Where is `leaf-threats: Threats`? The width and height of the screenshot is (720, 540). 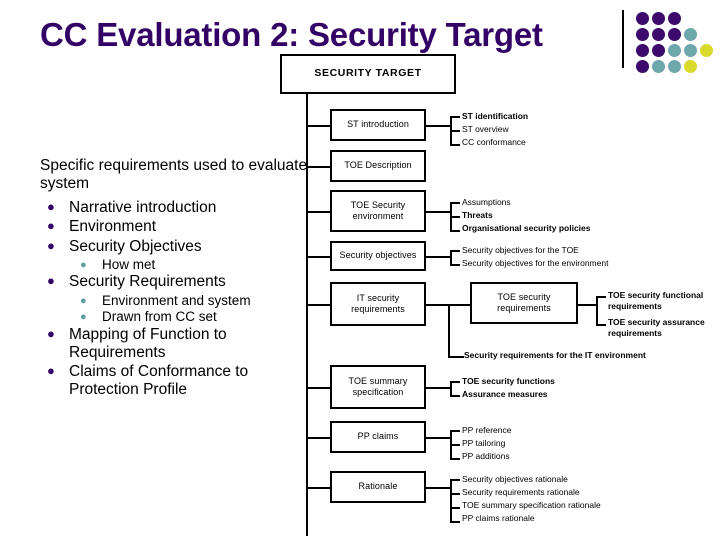 leaf-threats: Threats is located at coordinates (477, 215).